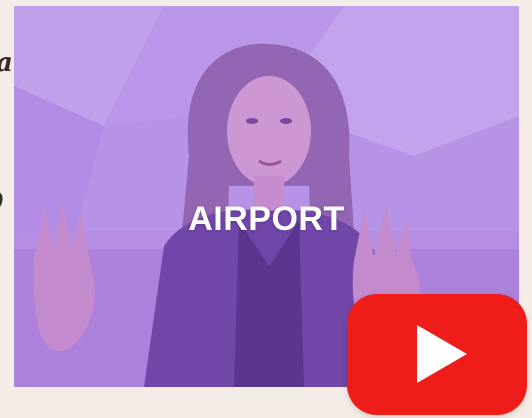 This screenshot has height=418, width=532. I want to click on play-button, so click(437, 354).